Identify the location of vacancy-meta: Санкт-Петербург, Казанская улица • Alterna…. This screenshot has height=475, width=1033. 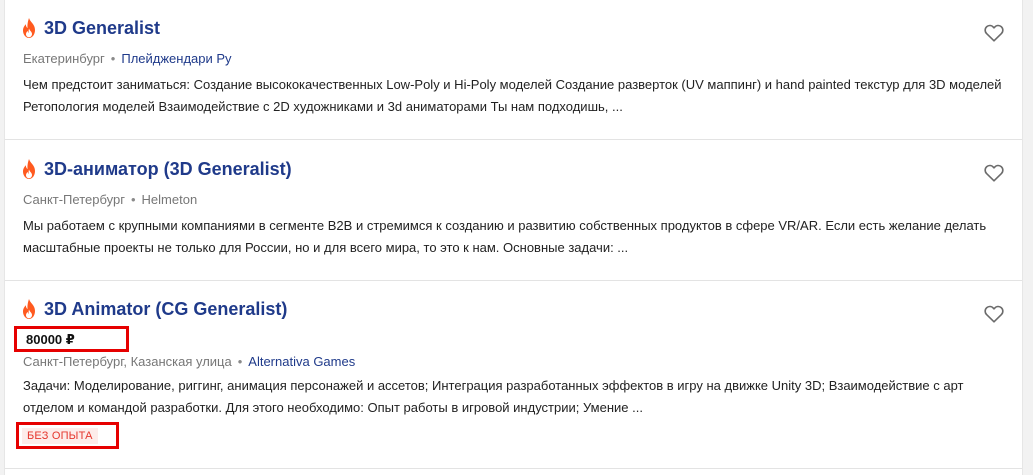
(189, 362).